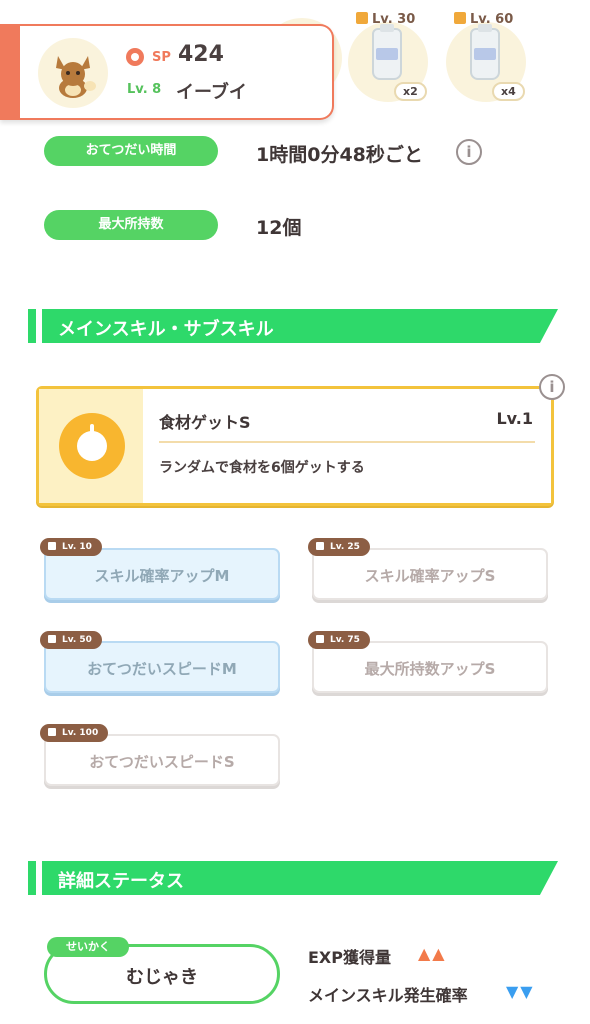  I want to click on main-skill-level: Lv.1, so click(514, 418).